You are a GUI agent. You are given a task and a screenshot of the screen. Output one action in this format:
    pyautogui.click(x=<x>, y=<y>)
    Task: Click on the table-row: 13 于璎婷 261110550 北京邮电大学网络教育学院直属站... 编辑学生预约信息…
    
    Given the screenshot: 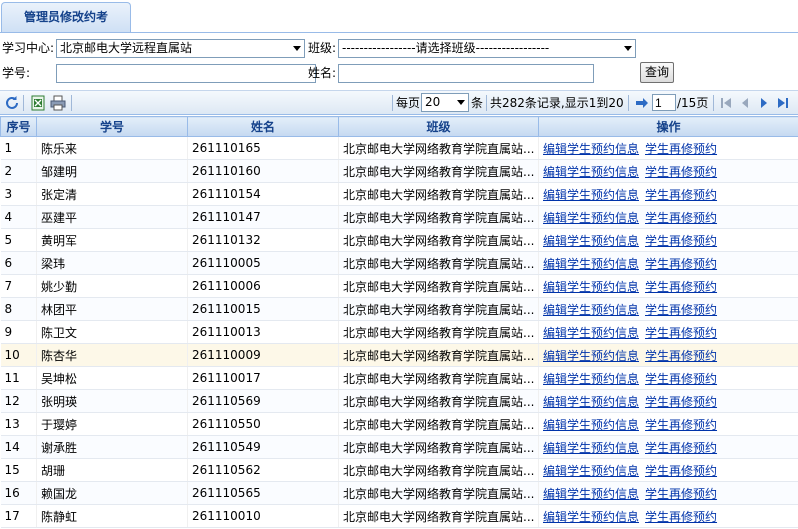 What is the action you would take?
    pyautogui.click(x=399, y=424)
    